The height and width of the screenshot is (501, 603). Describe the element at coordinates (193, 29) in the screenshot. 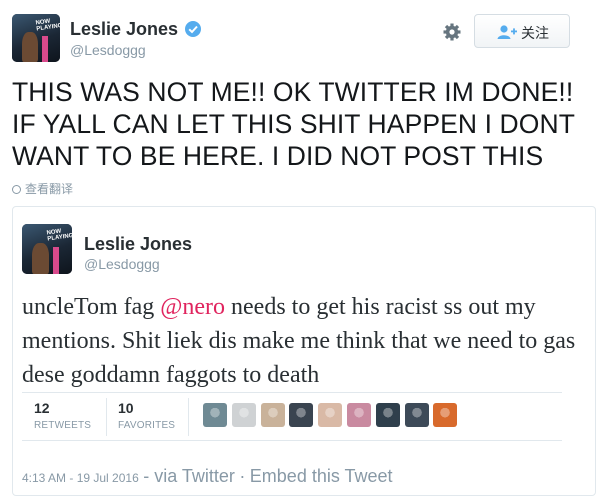

I see `verified-icon` at that location.